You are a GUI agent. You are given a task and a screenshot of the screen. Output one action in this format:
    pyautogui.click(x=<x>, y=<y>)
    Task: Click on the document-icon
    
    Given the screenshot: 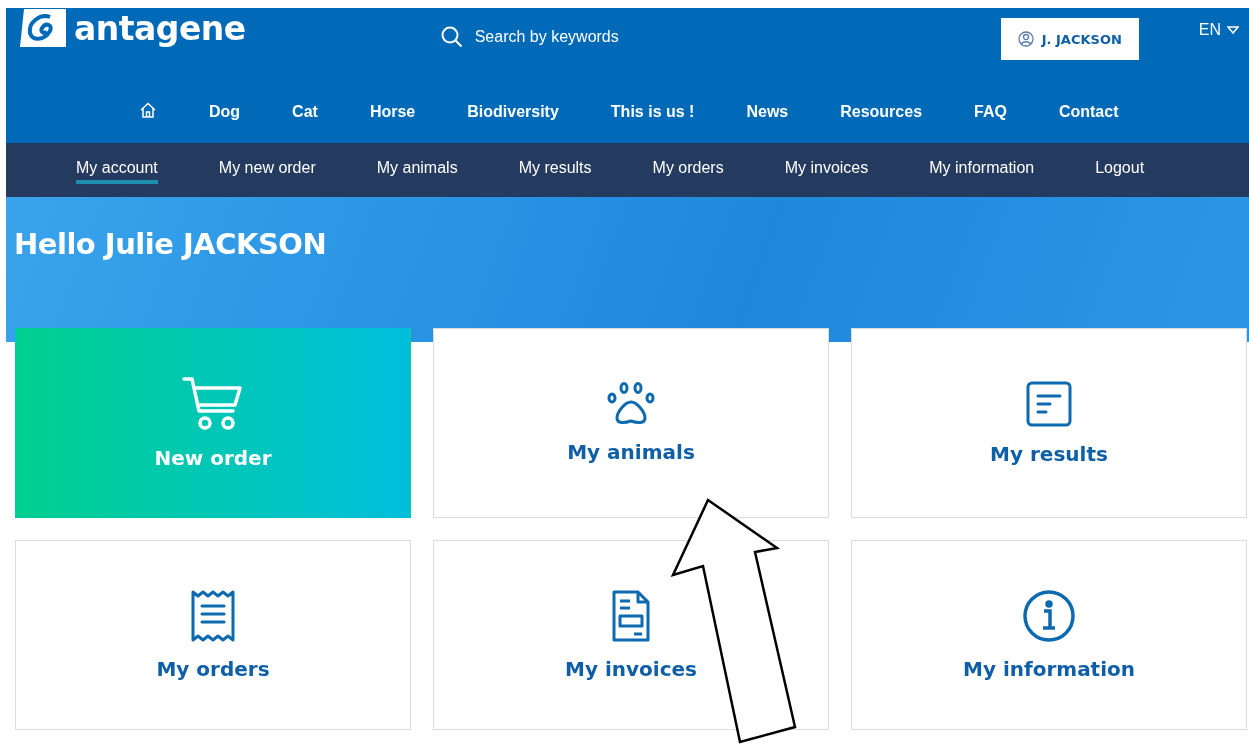 What is the action you would take?
    pyautogui.click(x=1049, y=404)
    